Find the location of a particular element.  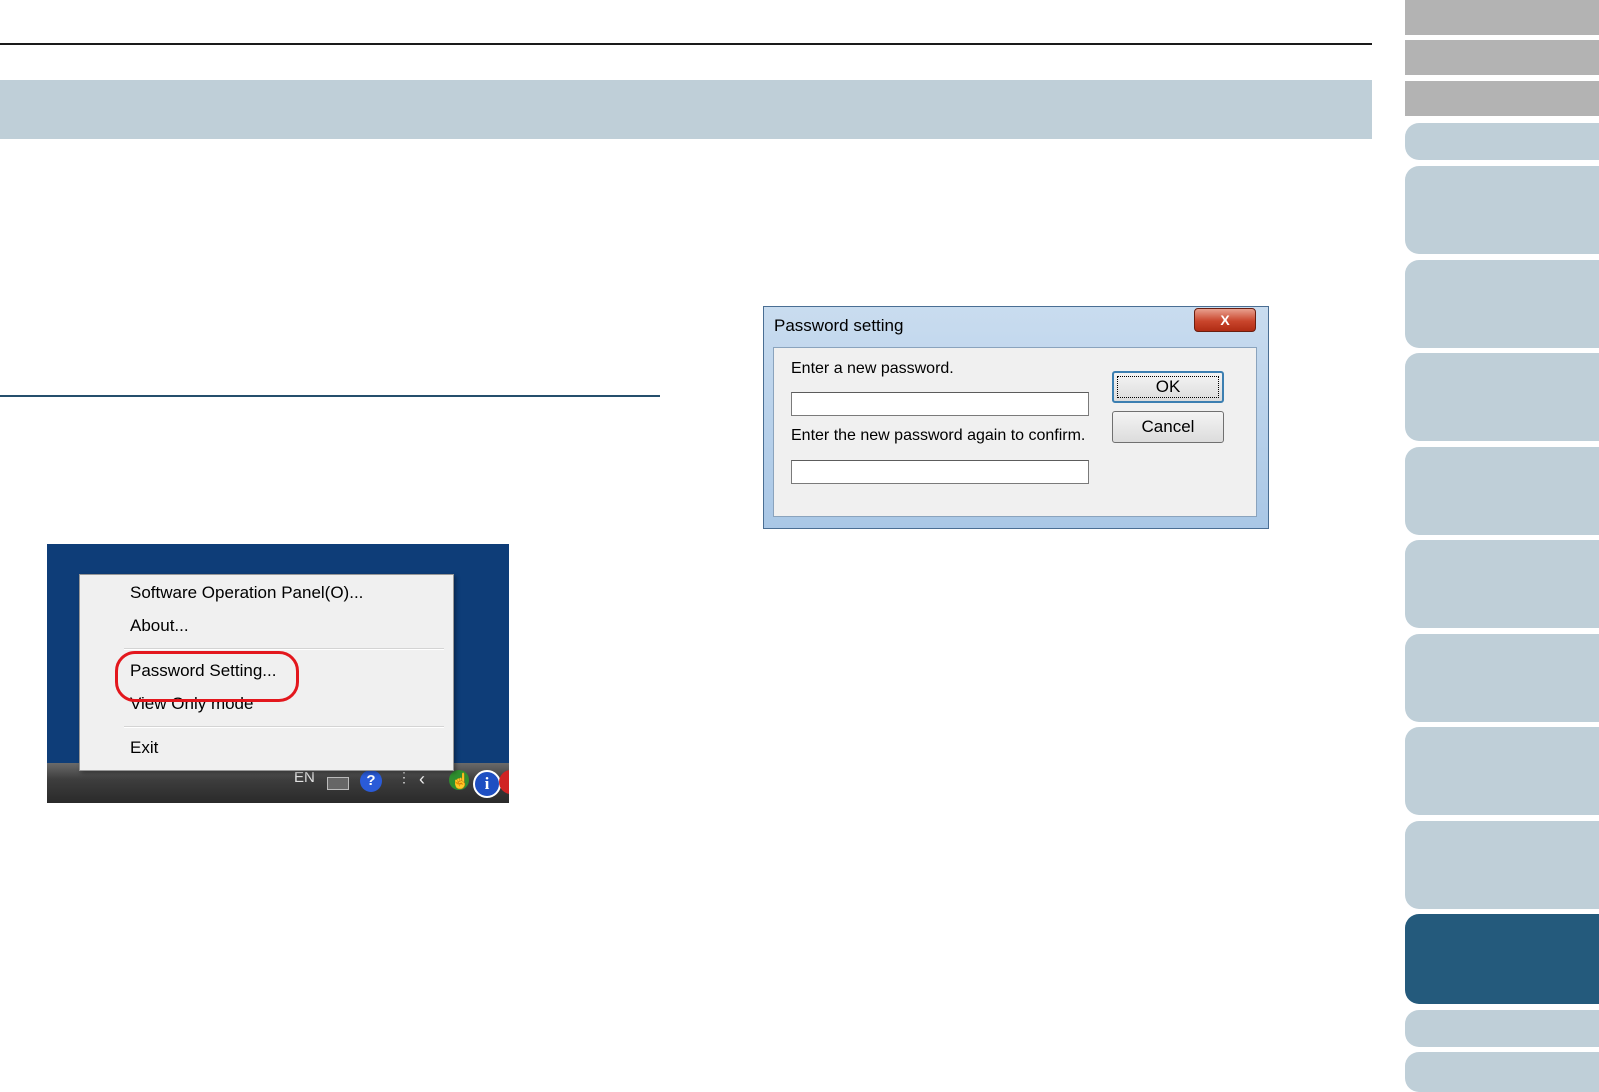

tray-overflow-icon: ⋮ is located at coordinates (404, 777).